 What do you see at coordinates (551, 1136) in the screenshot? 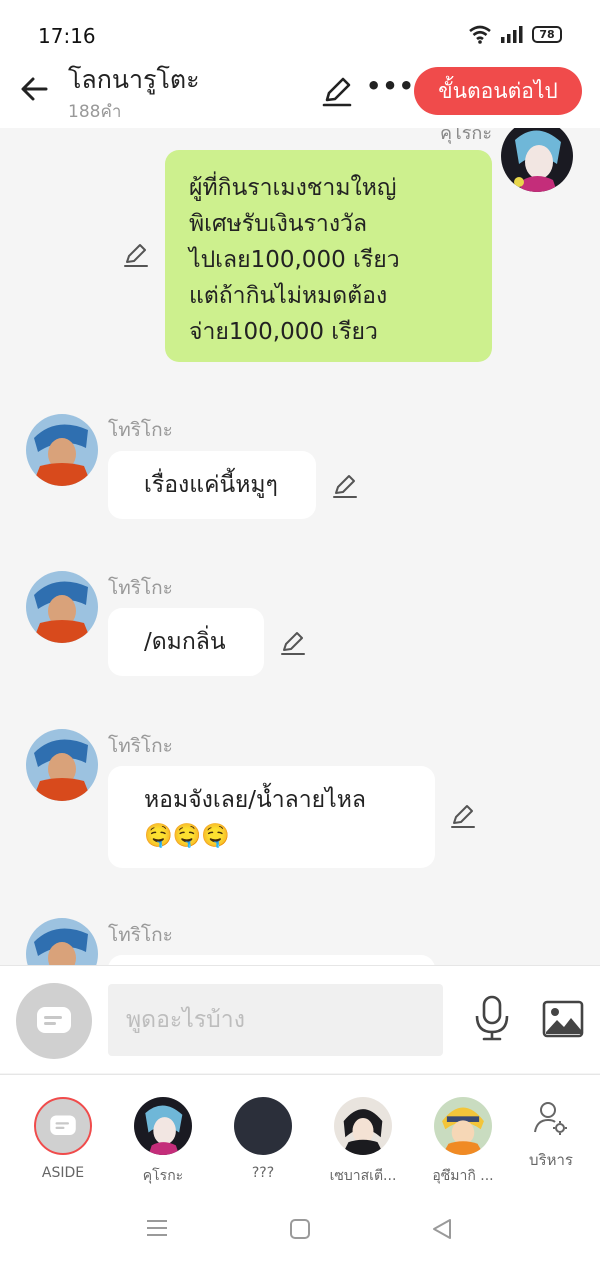
I see `manage-button: บริหาร` at bounding box center [551, 1136].